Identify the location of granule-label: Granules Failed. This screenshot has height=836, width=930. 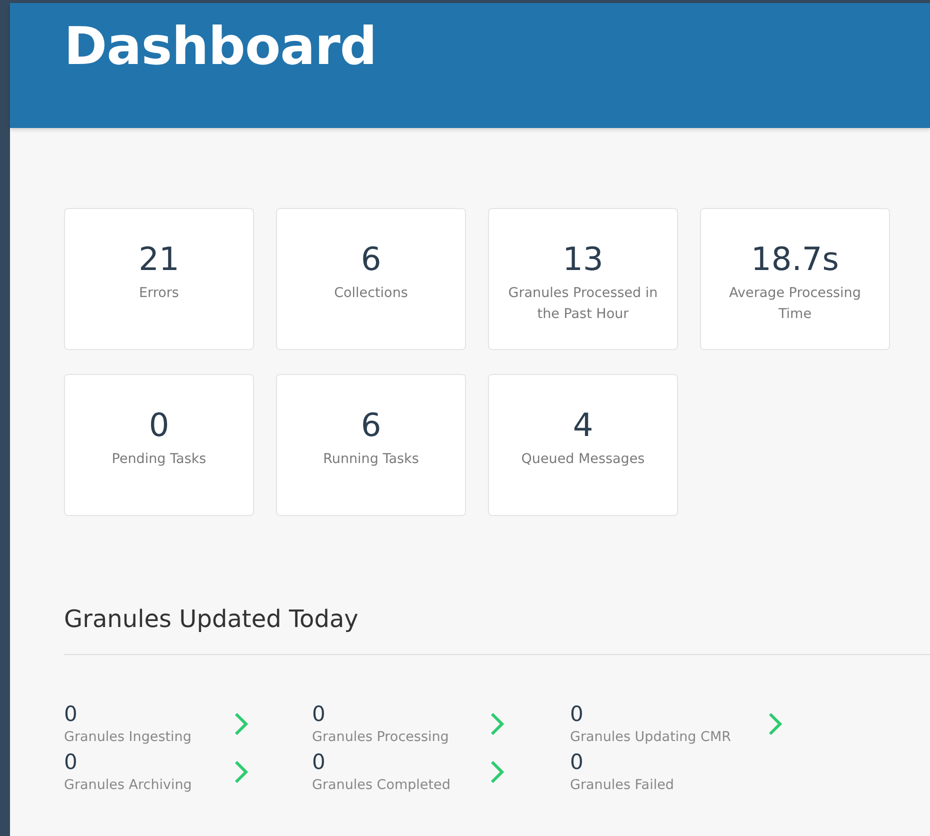
(622, 785).